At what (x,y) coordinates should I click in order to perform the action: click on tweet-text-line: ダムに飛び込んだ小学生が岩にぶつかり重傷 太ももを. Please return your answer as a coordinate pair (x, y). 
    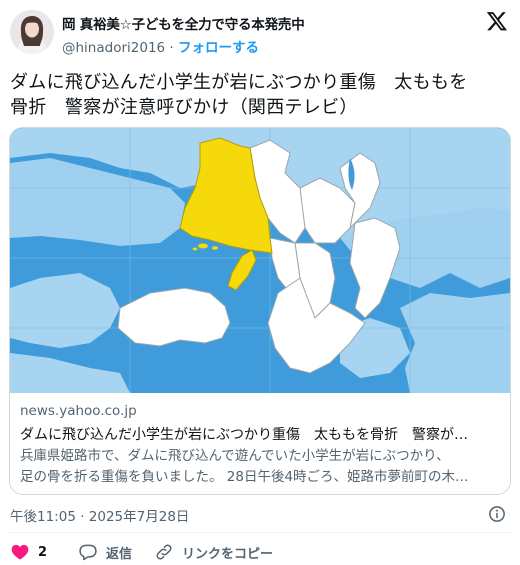
    Looking at the image, I should click on (239, 82).